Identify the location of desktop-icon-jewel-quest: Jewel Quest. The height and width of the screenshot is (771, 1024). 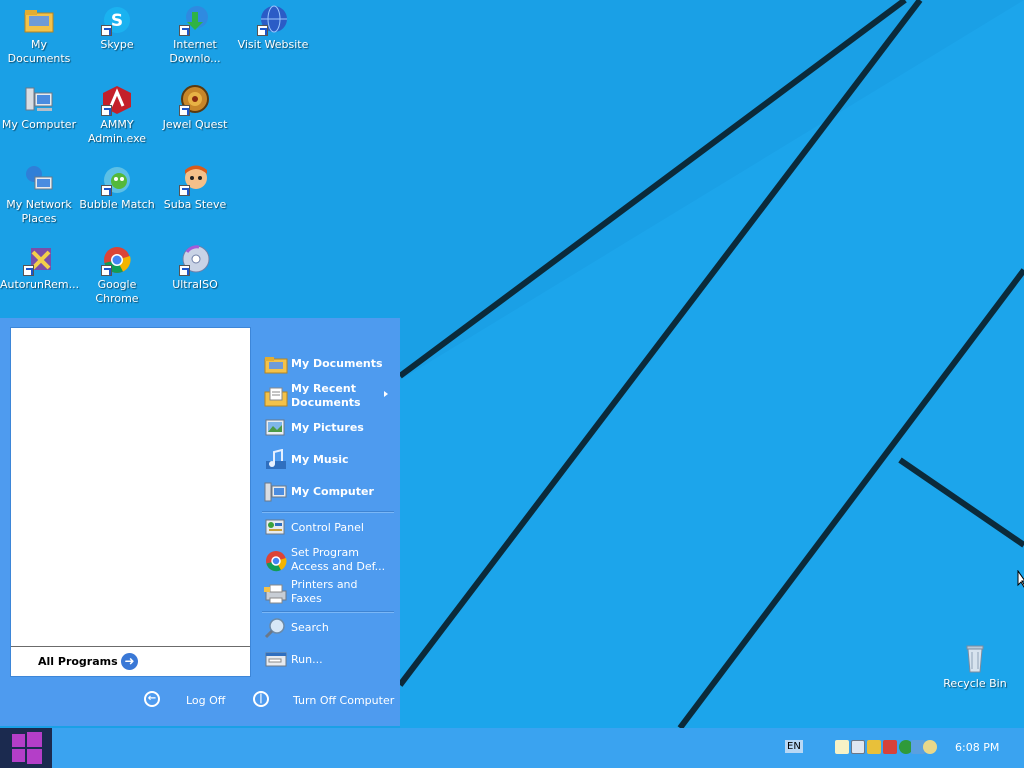
(195, 108).